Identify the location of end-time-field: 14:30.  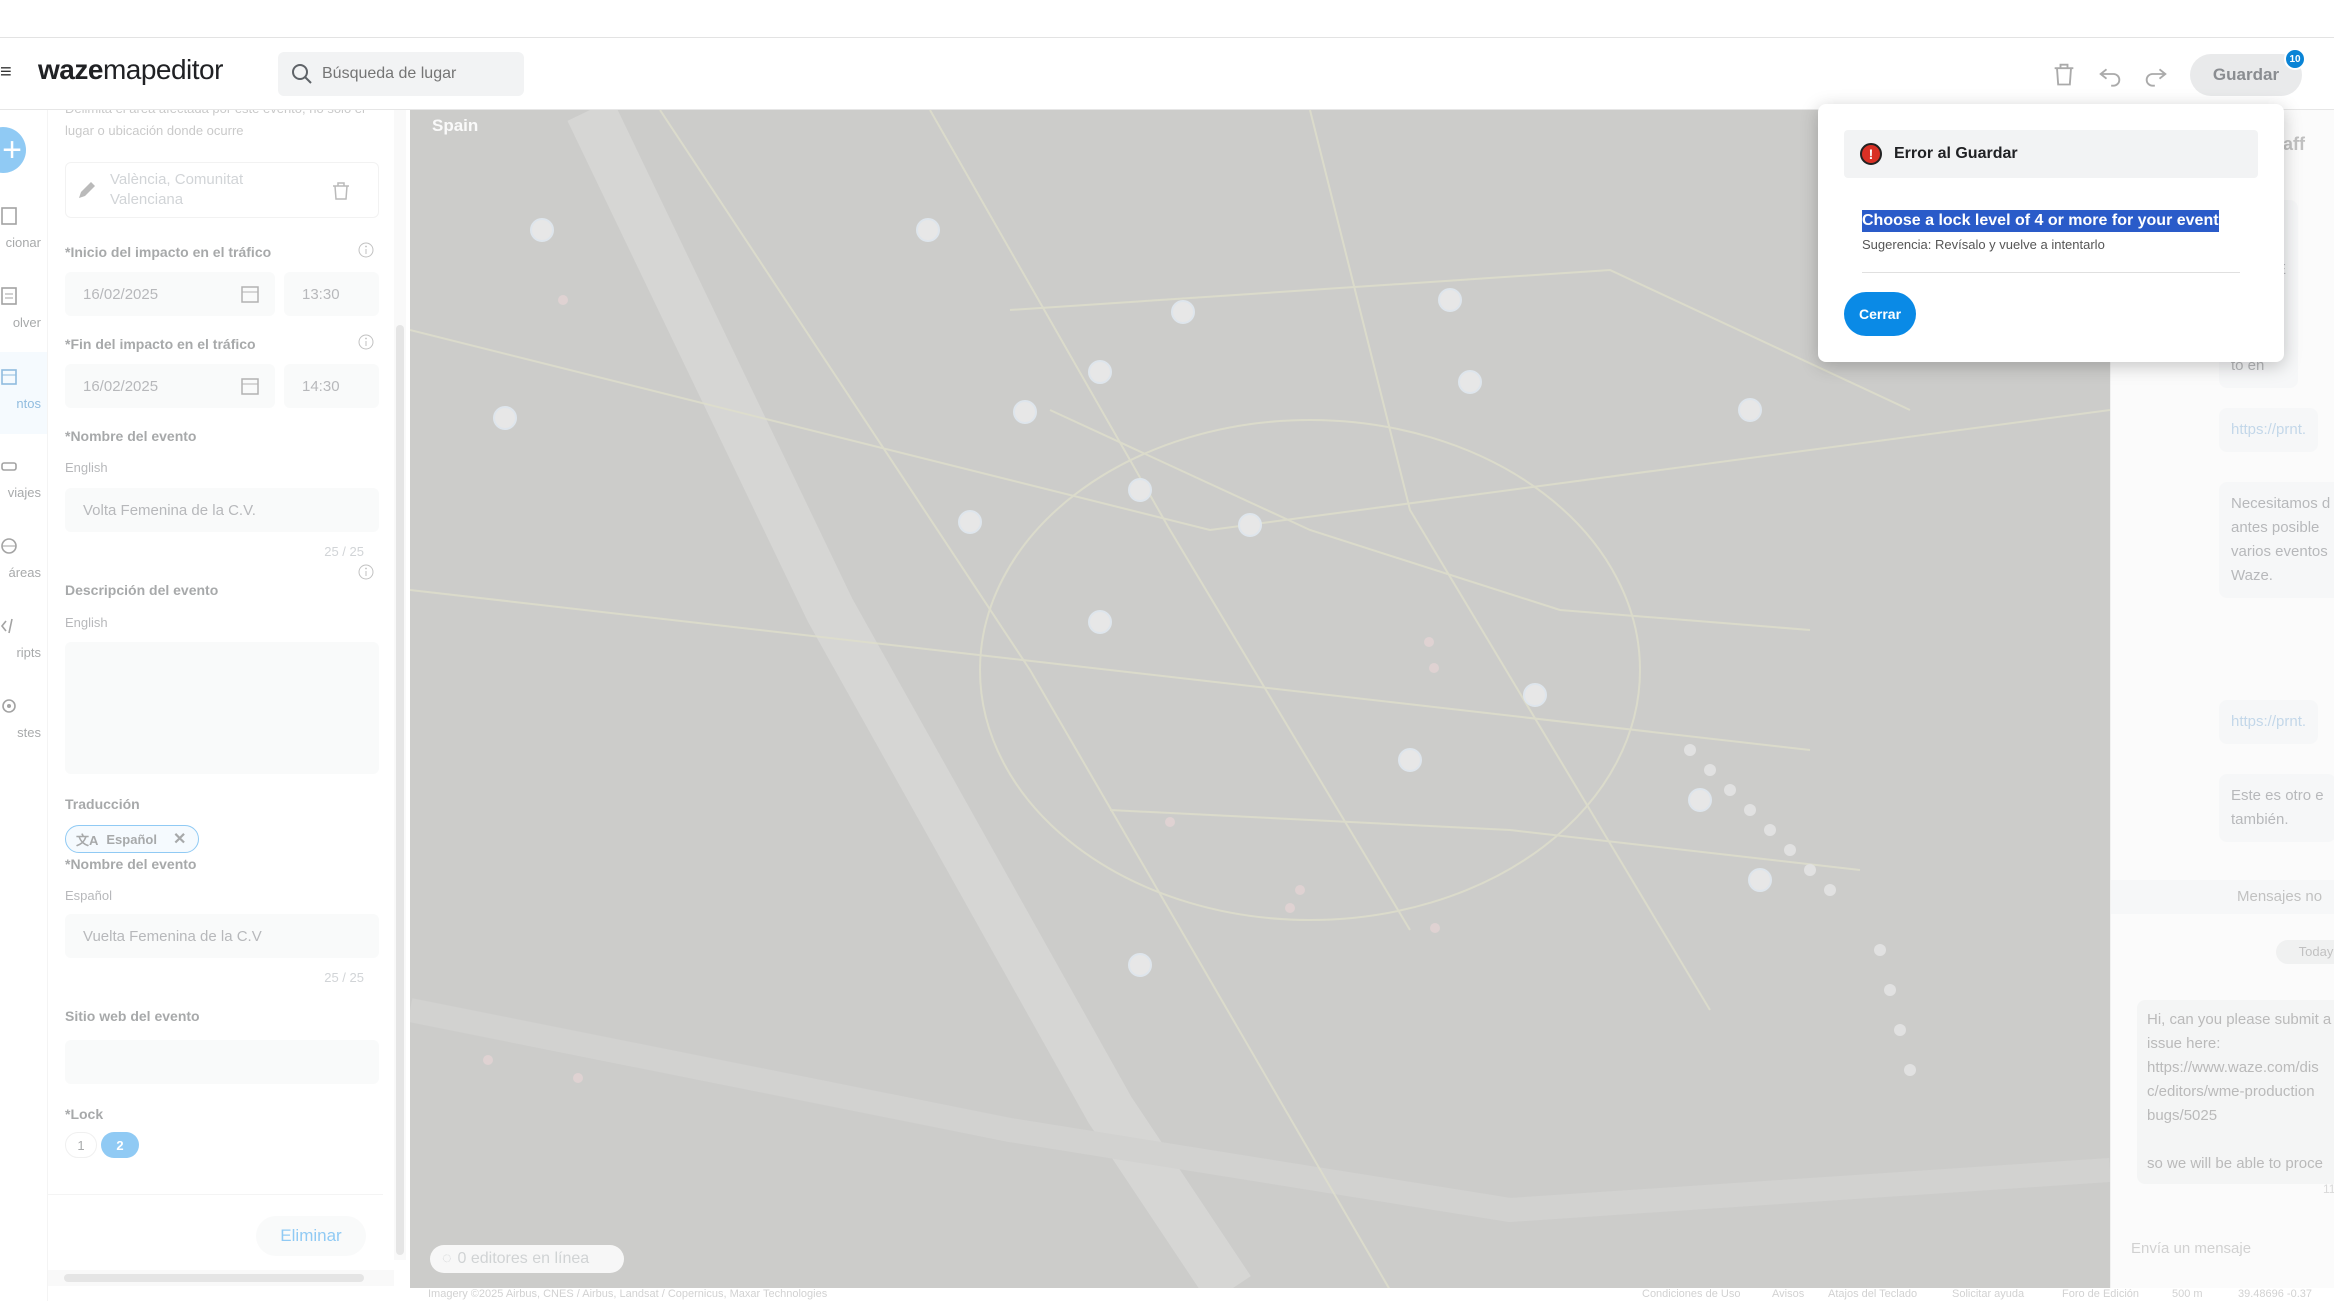
(331, 386).